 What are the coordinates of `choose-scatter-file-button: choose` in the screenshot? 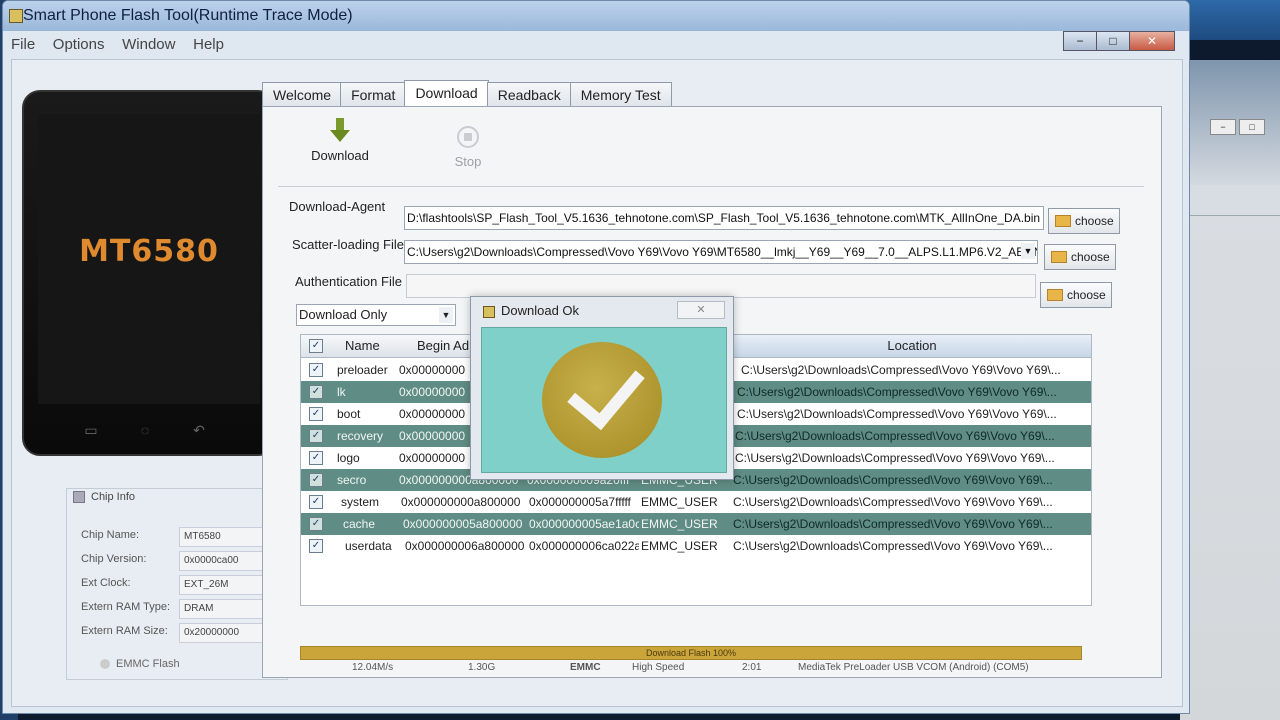 It's located at (1080, 257).